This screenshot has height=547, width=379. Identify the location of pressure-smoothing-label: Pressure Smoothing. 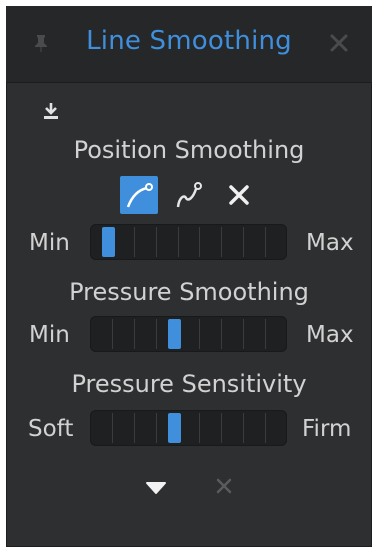
(189, 292).